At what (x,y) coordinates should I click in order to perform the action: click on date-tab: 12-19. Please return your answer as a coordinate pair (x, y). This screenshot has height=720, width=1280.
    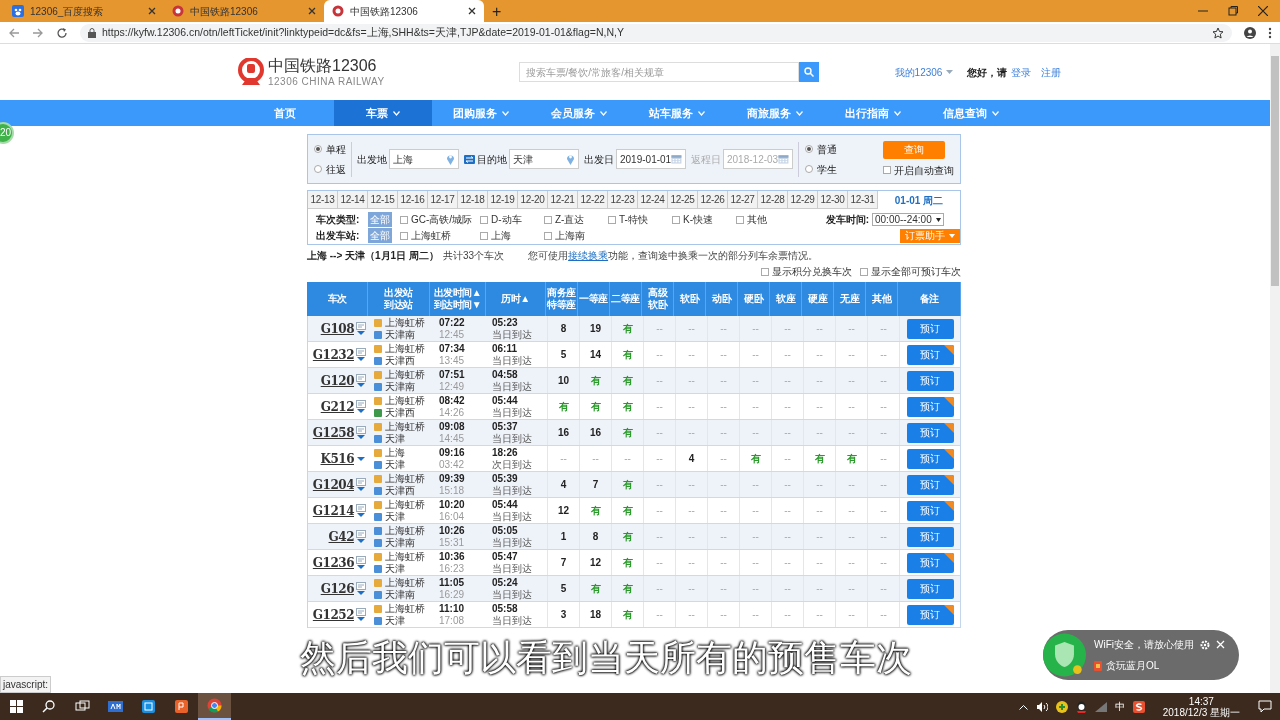
    Looking at the image, I should click on (503, 200).